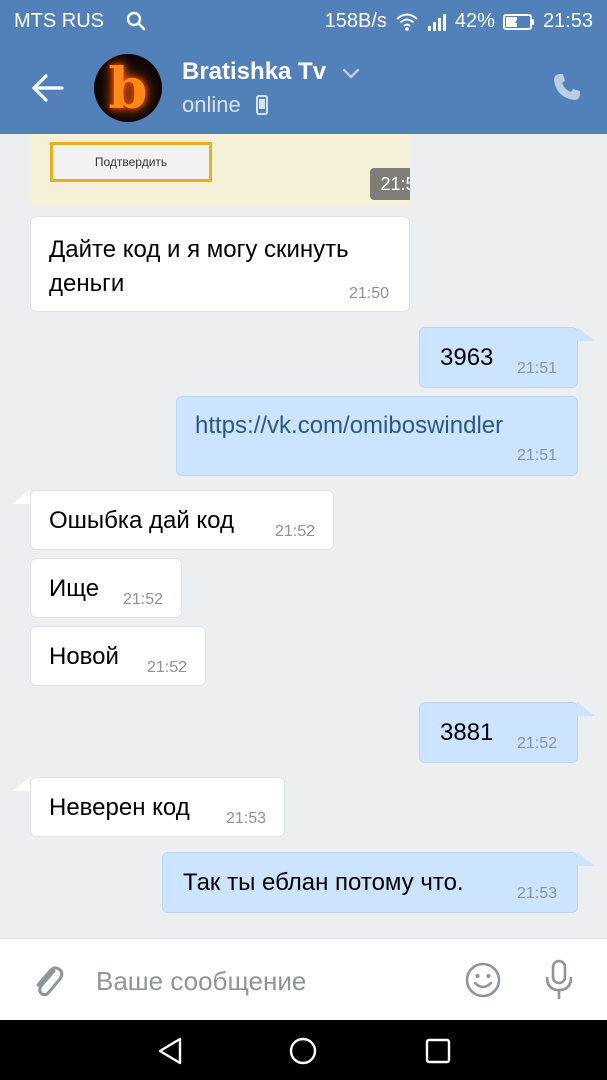 Image resolution: width=607 pixels, height=1080 pixels. I want to click on battery-charging-icon, so click(518, 21).